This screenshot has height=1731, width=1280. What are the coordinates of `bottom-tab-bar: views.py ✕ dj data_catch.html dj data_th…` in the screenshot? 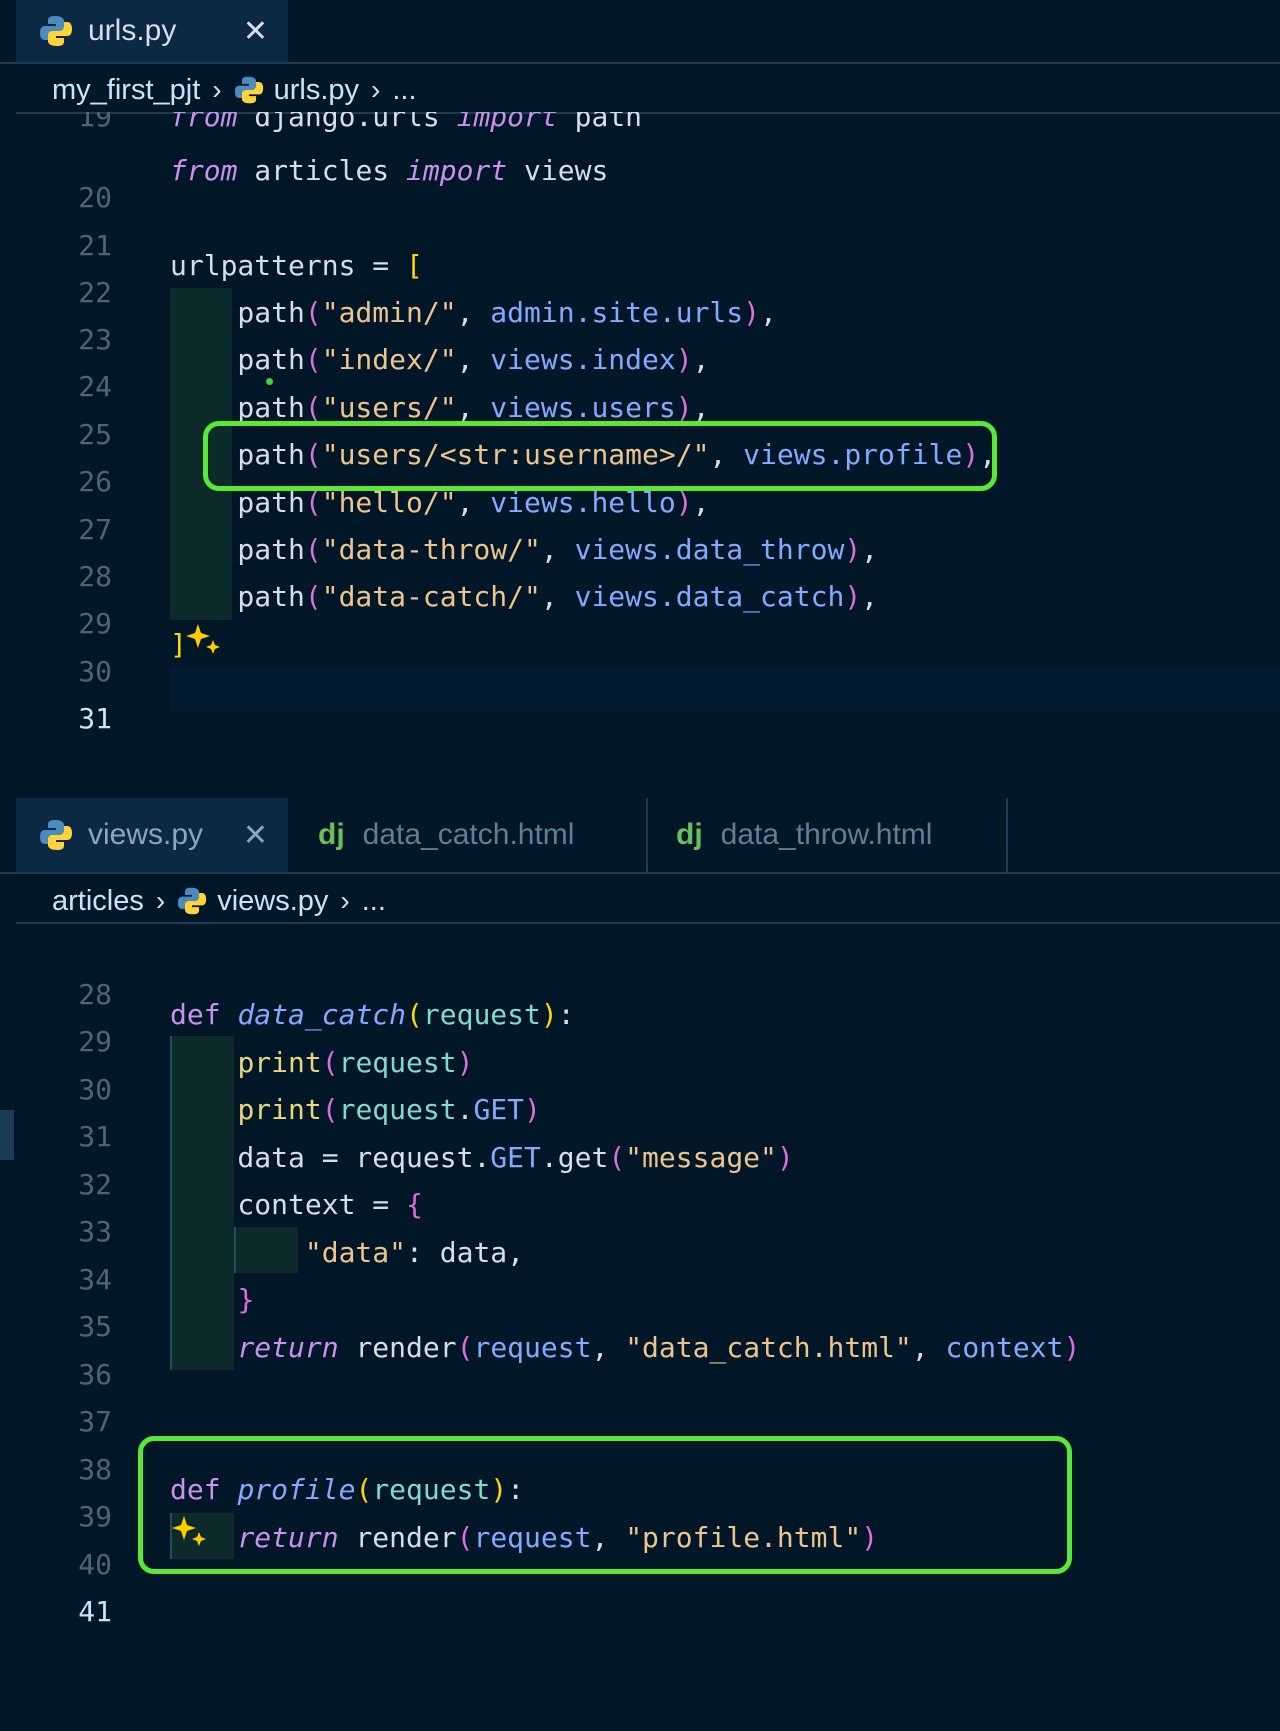 It's located at (640, 836).